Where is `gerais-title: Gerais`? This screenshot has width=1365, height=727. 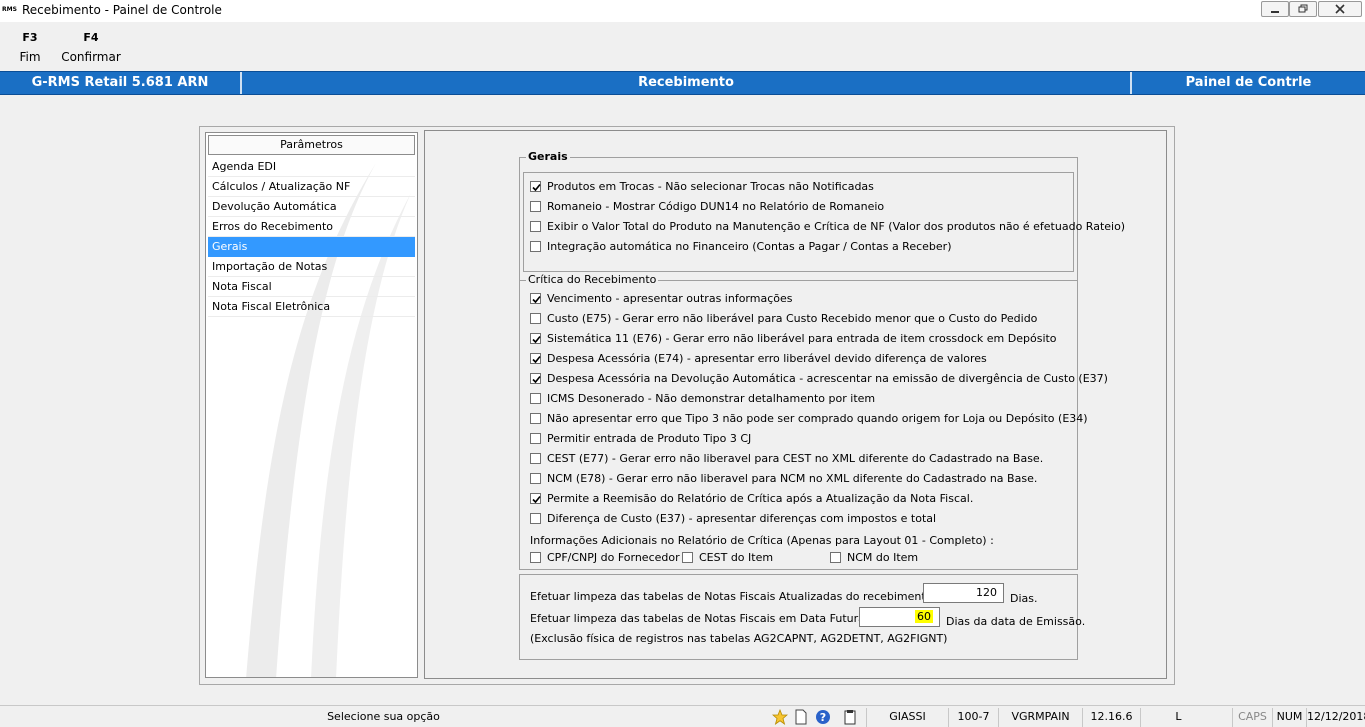 gerais-title: Gerais is located at coordinates (548, 156).